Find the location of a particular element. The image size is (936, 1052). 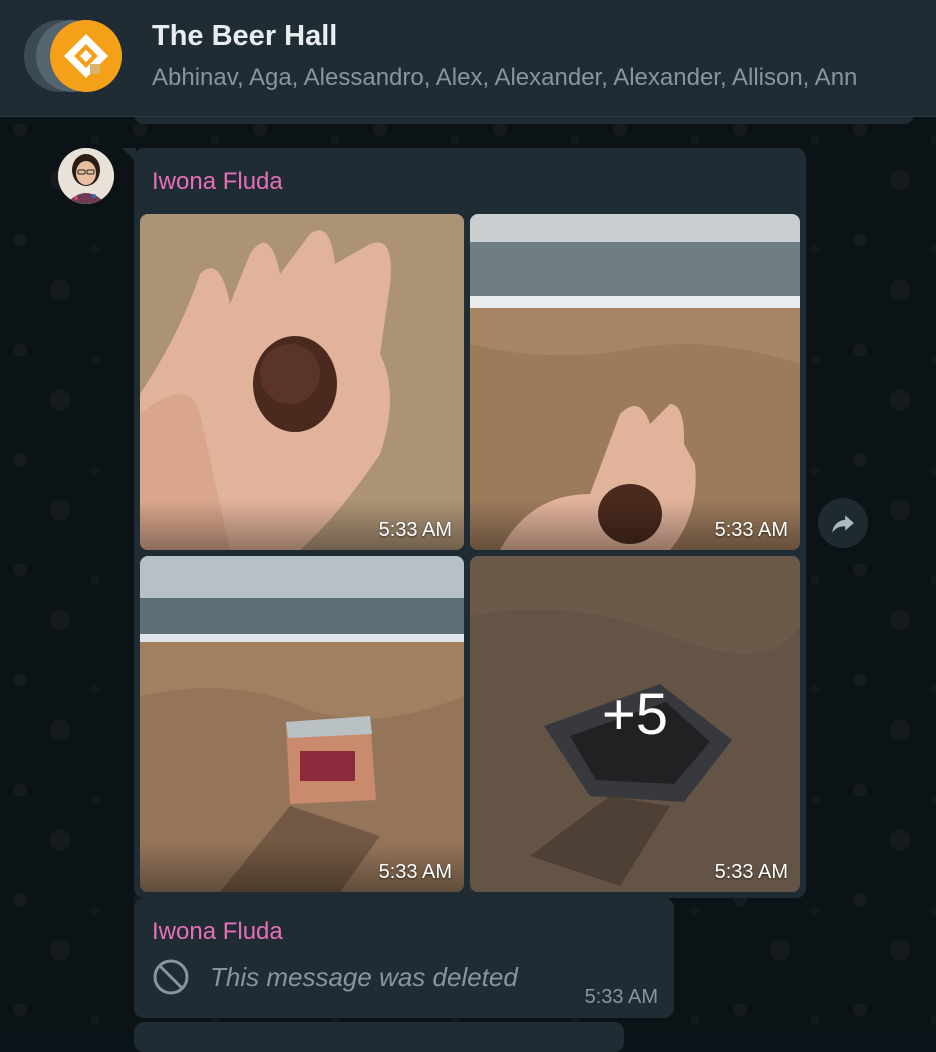

message-timestamp: 5:33 AM is located at coordinates (621, 997).